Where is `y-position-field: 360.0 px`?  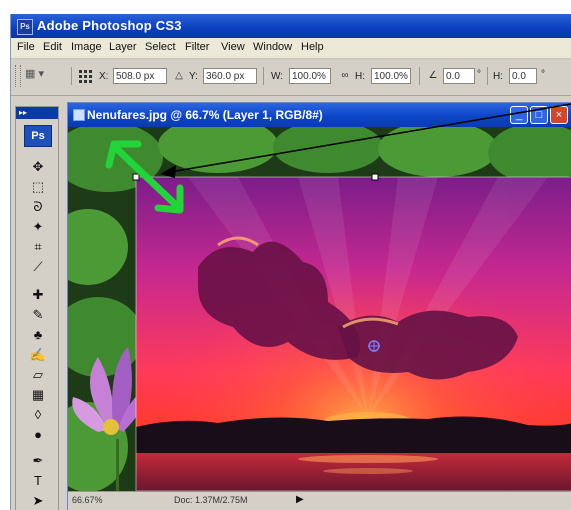
y-position-field: 360.0 px is located at coordinates (230, 76).